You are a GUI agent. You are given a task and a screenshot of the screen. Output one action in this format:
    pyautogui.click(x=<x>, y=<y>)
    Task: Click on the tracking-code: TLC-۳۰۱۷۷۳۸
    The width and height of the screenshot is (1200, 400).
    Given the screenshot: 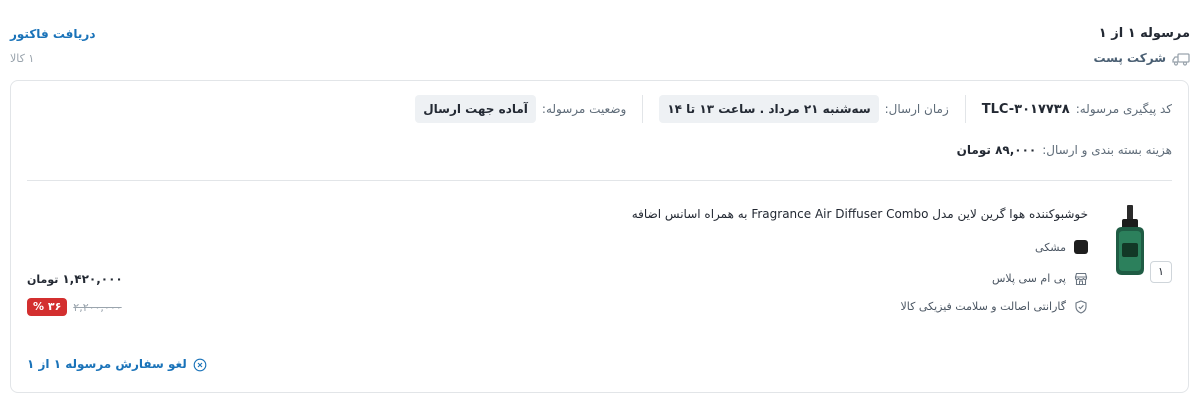 What is the action you would take?
    pyautogui.click(x=1025, y=109)
    